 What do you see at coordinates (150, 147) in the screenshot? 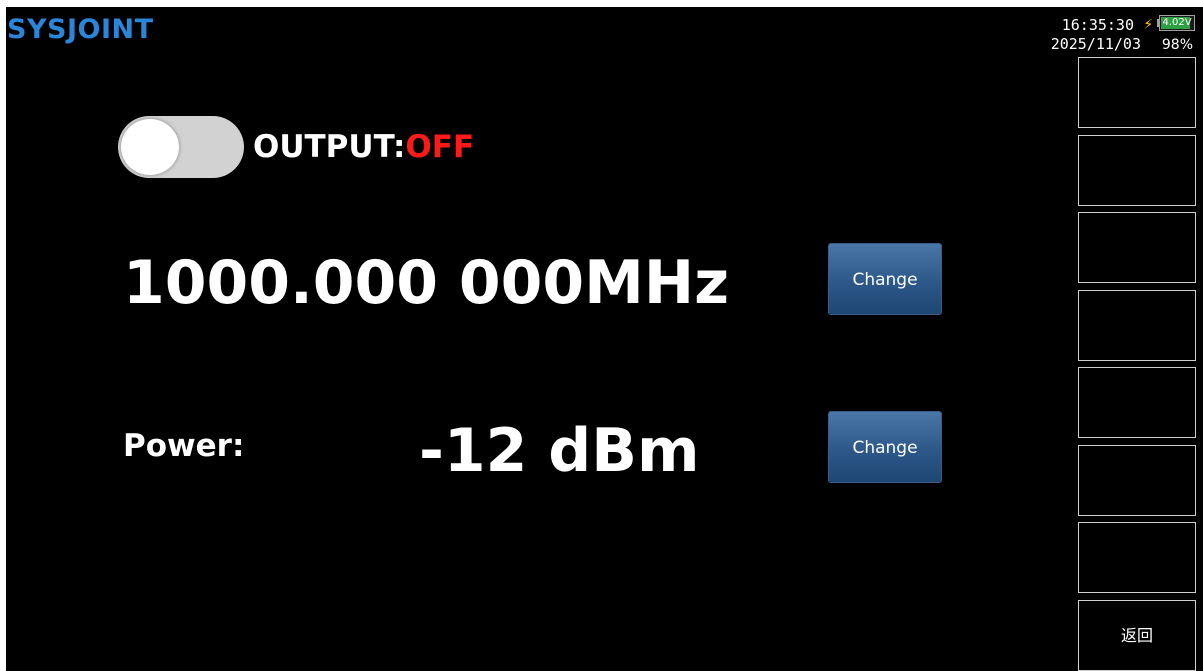
I see `toggle-knob` at bounding box center [150, 147].